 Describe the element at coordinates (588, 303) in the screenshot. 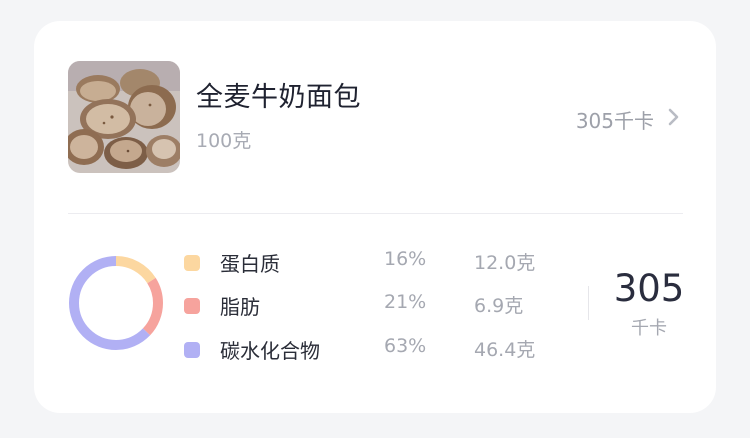

I see `vertical-divider` at that location.